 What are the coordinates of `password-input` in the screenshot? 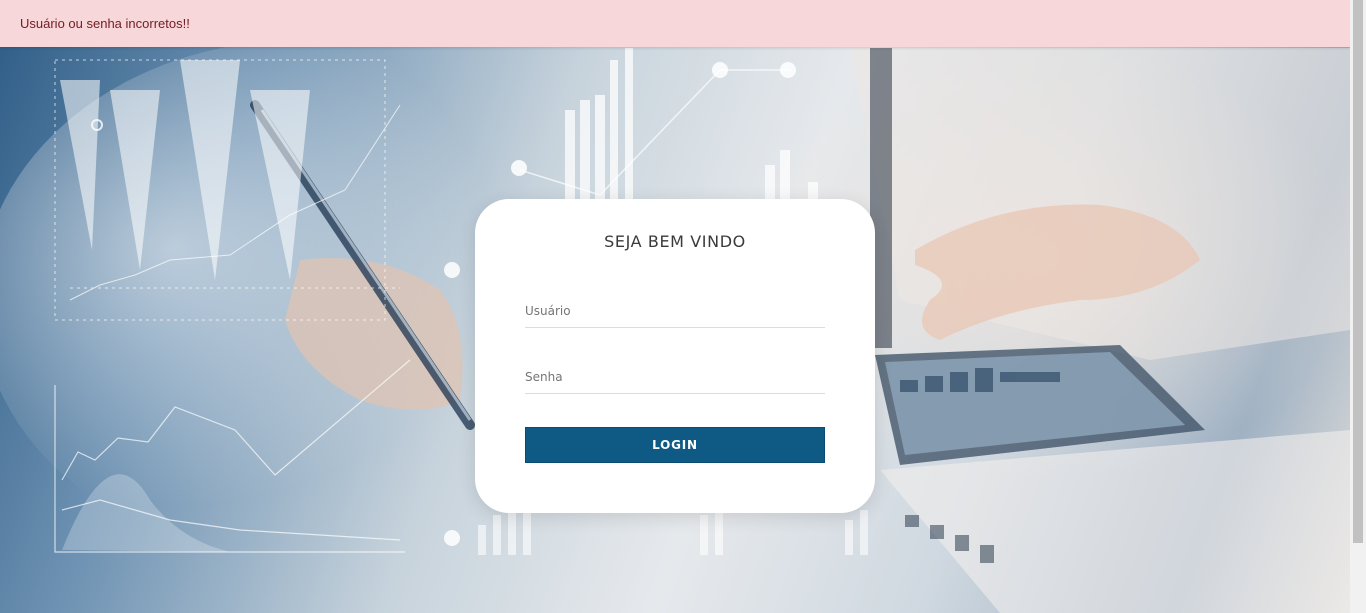 It's located at (675, 377).